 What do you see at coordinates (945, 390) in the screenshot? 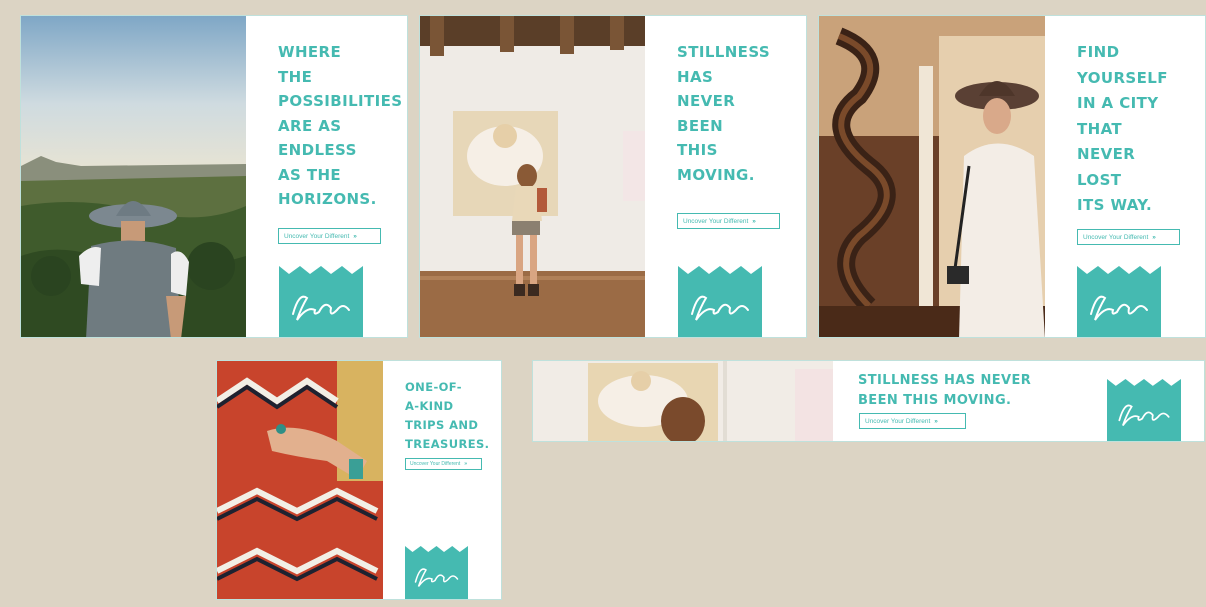
I see `headline-leaderboard: STILLNESS HAS NEVER BEEN THIS MOVING.` at bounding box center [945, 390].